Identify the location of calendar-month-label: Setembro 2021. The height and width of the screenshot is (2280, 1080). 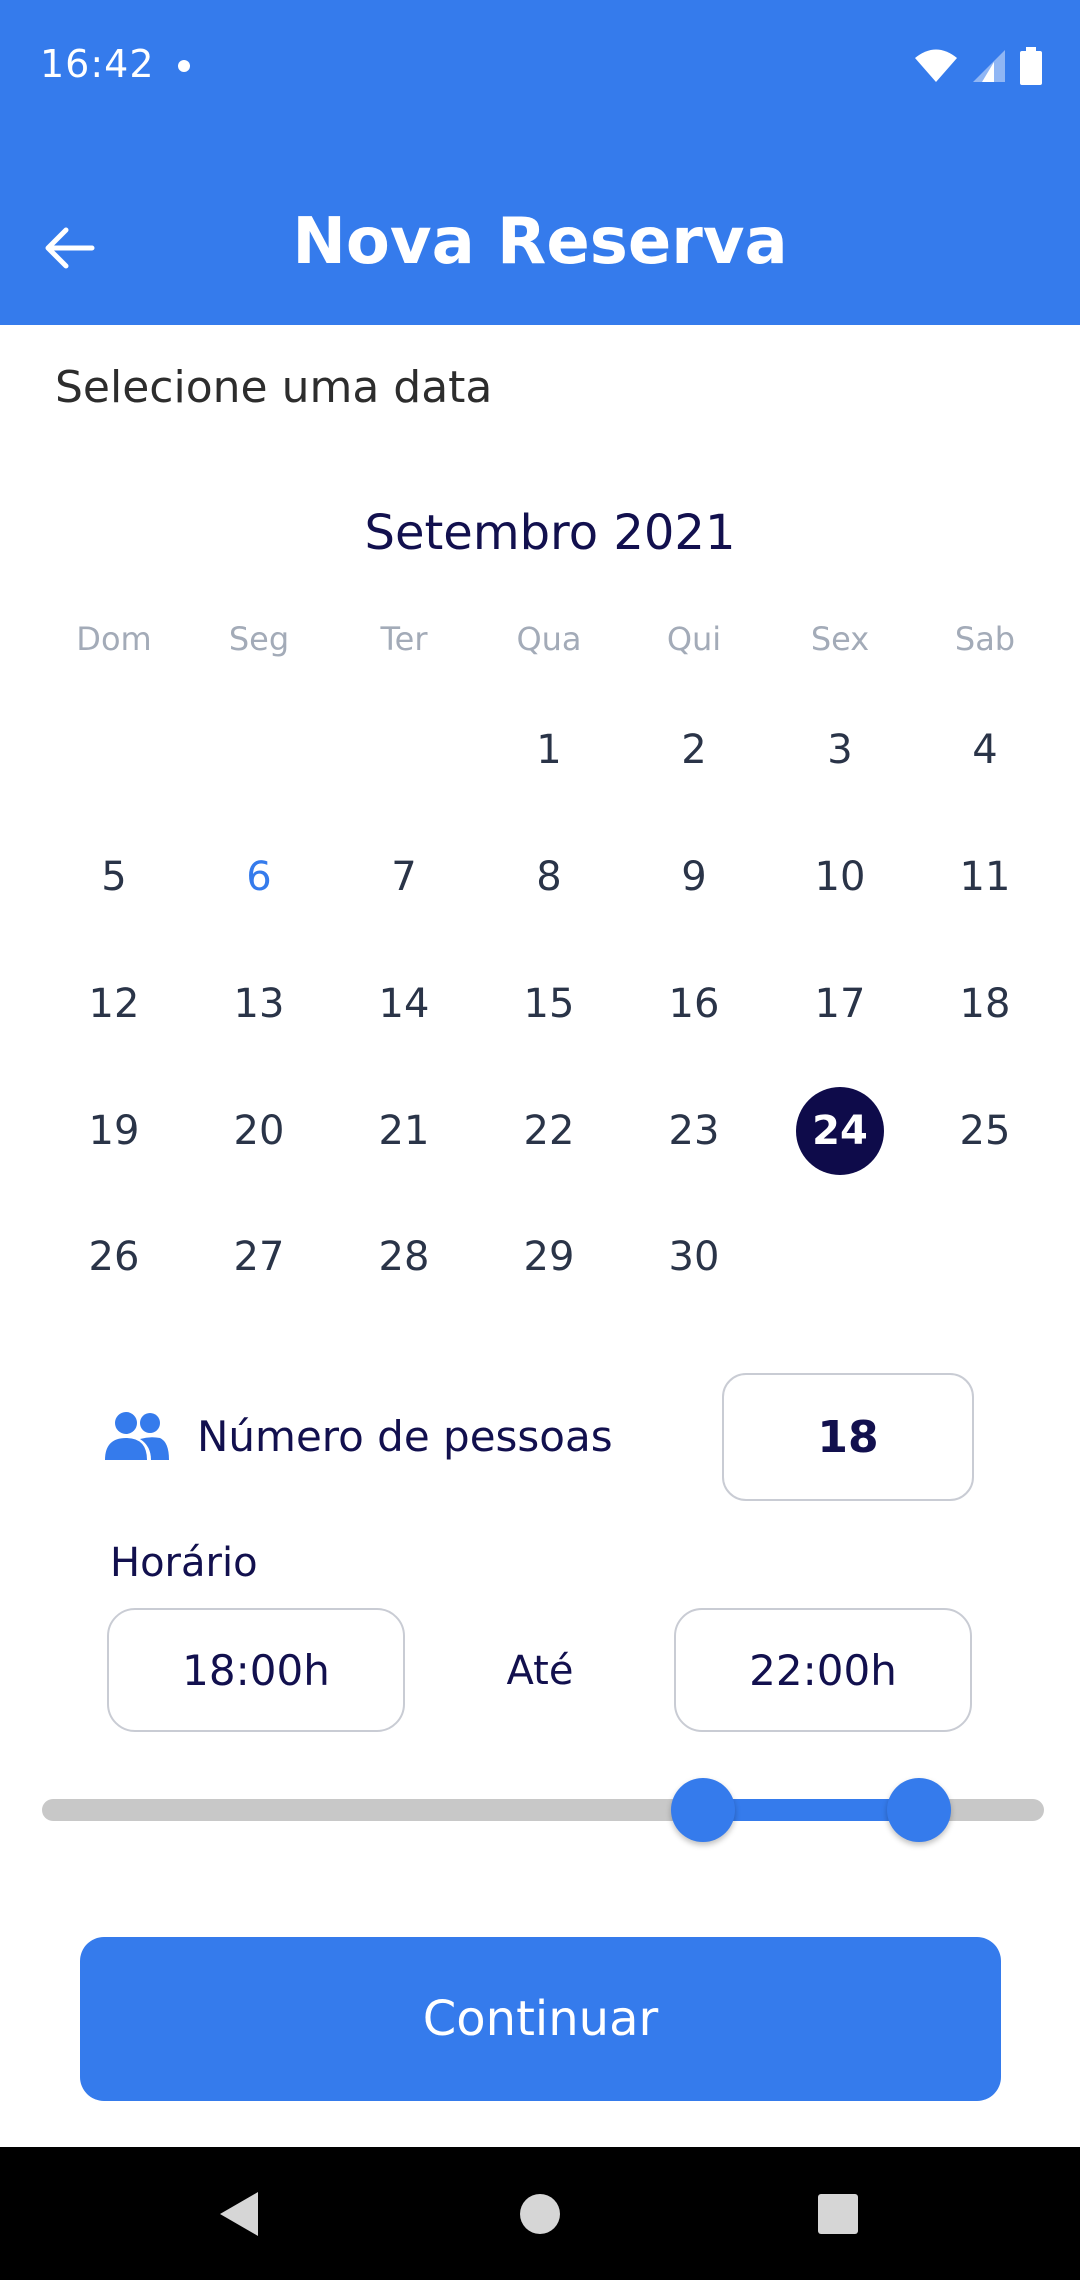
(550, 533).